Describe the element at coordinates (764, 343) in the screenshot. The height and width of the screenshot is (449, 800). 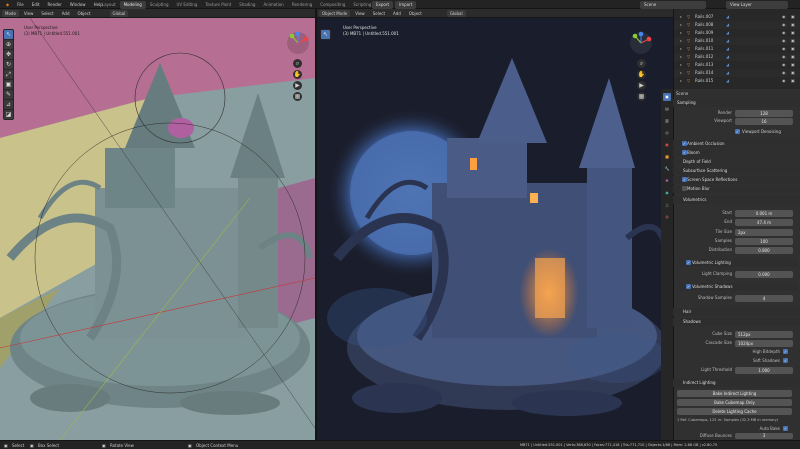
I see `cascade-size-dropdown: 1024px` at that location.